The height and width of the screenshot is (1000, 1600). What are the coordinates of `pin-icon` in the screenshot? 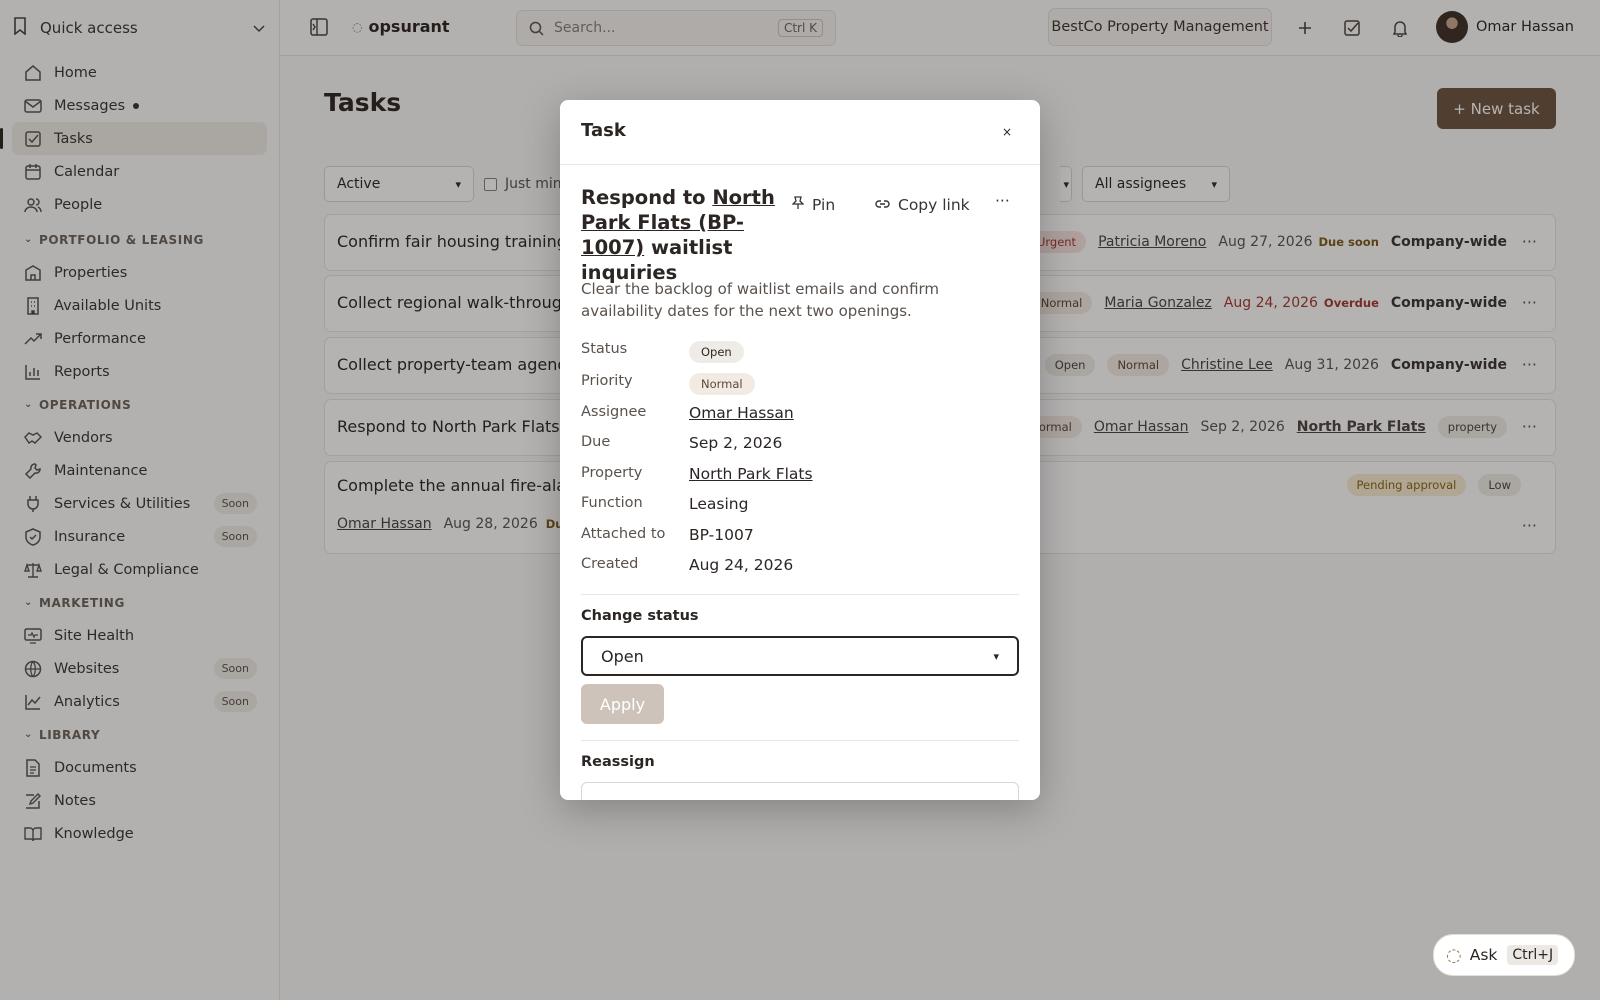 It's located at (798, 205).